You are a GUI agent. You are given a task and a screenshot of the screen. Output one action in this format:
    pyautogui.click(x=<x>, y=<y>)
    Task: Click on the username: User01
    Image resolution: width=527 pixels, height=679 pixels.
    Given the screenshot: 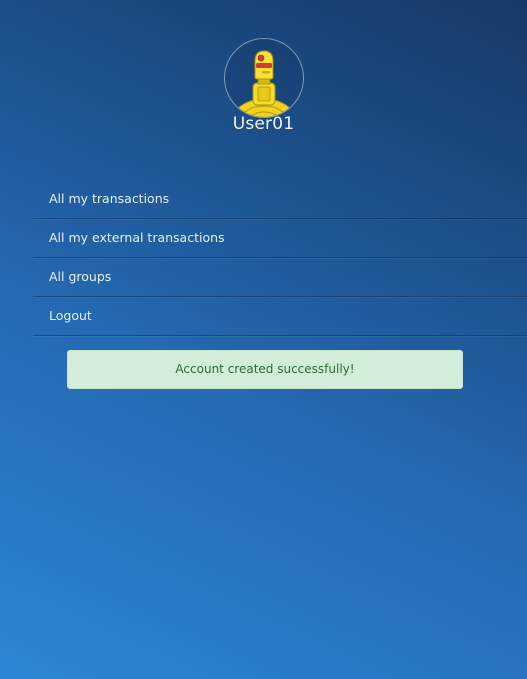 What is the action you would take?
    pyautogui.click(x=263, y=124)
    